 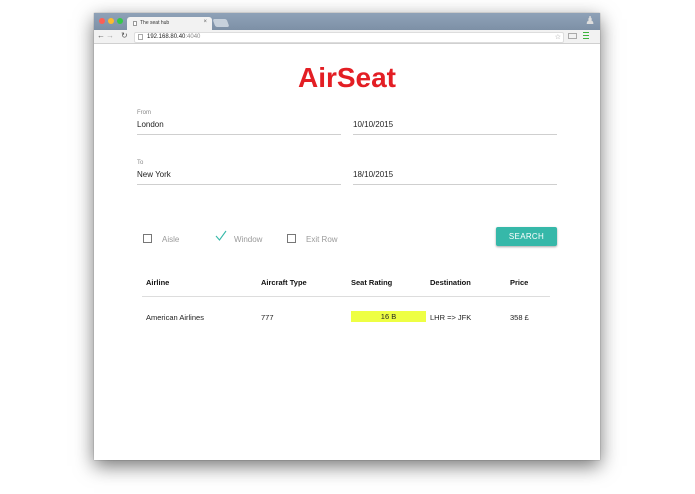 What do you see at coordinates (140, 37) in the screenshot?
I see `page-info-icon` at bounding box center [140, 37].